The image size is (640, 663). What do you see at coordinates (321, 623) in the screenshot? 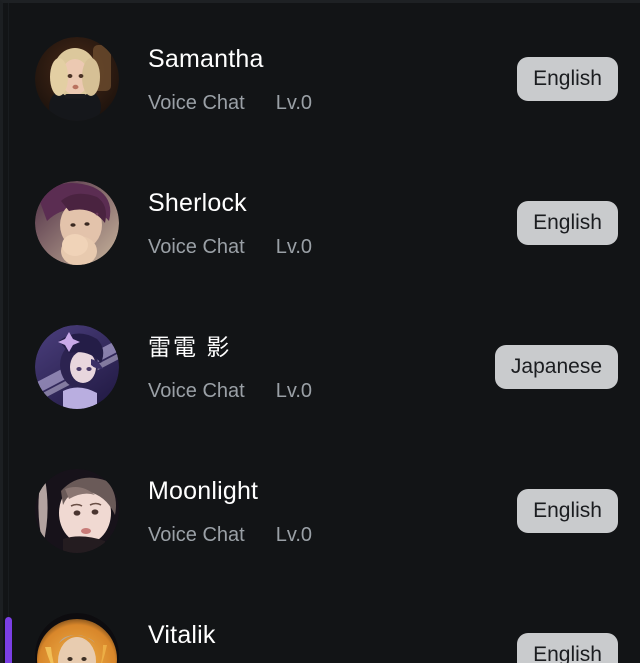
I see `character-row: Vitalik Voice Chat Lv.0 English` at bounding box center [321, 623].